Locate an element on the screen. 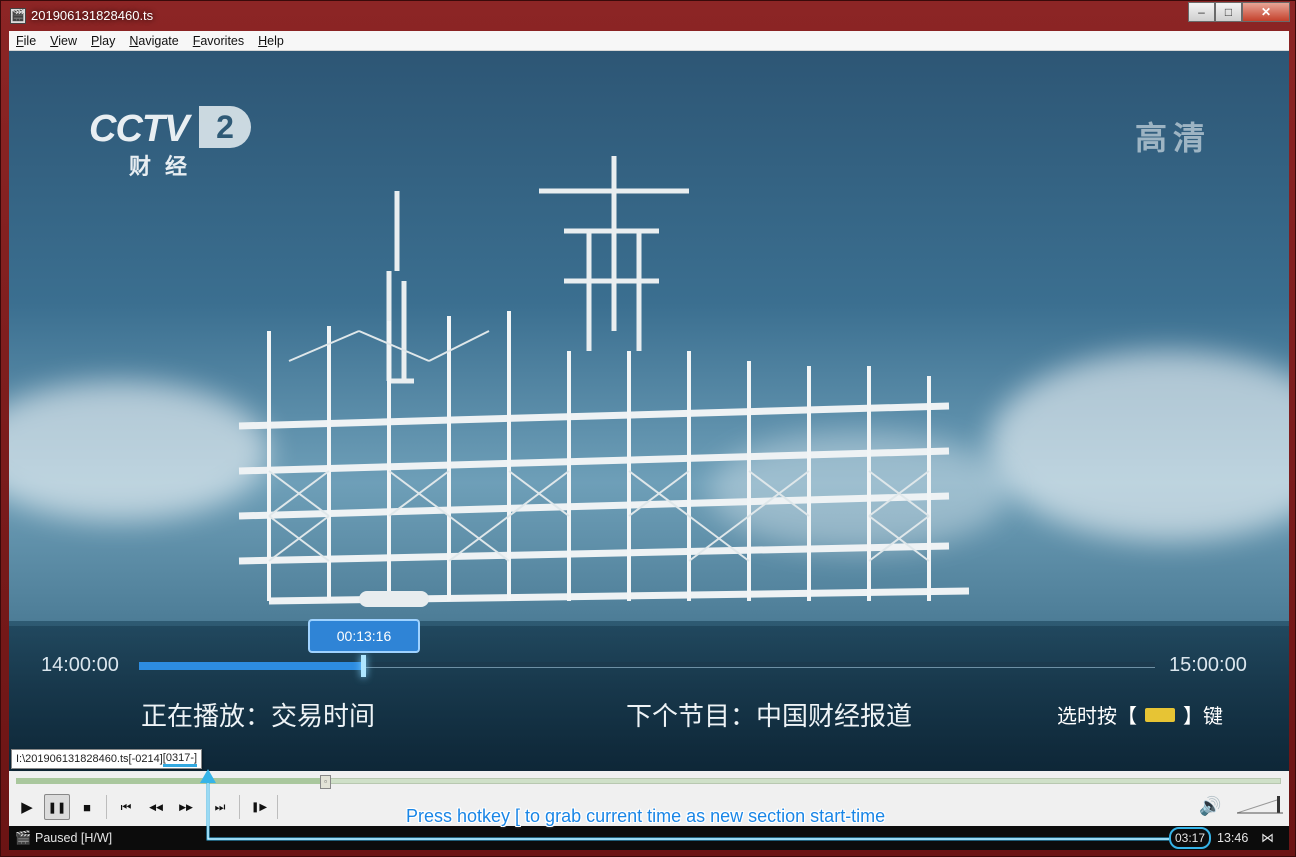  close-button: ✕ is located at coordinates (1266, 12).